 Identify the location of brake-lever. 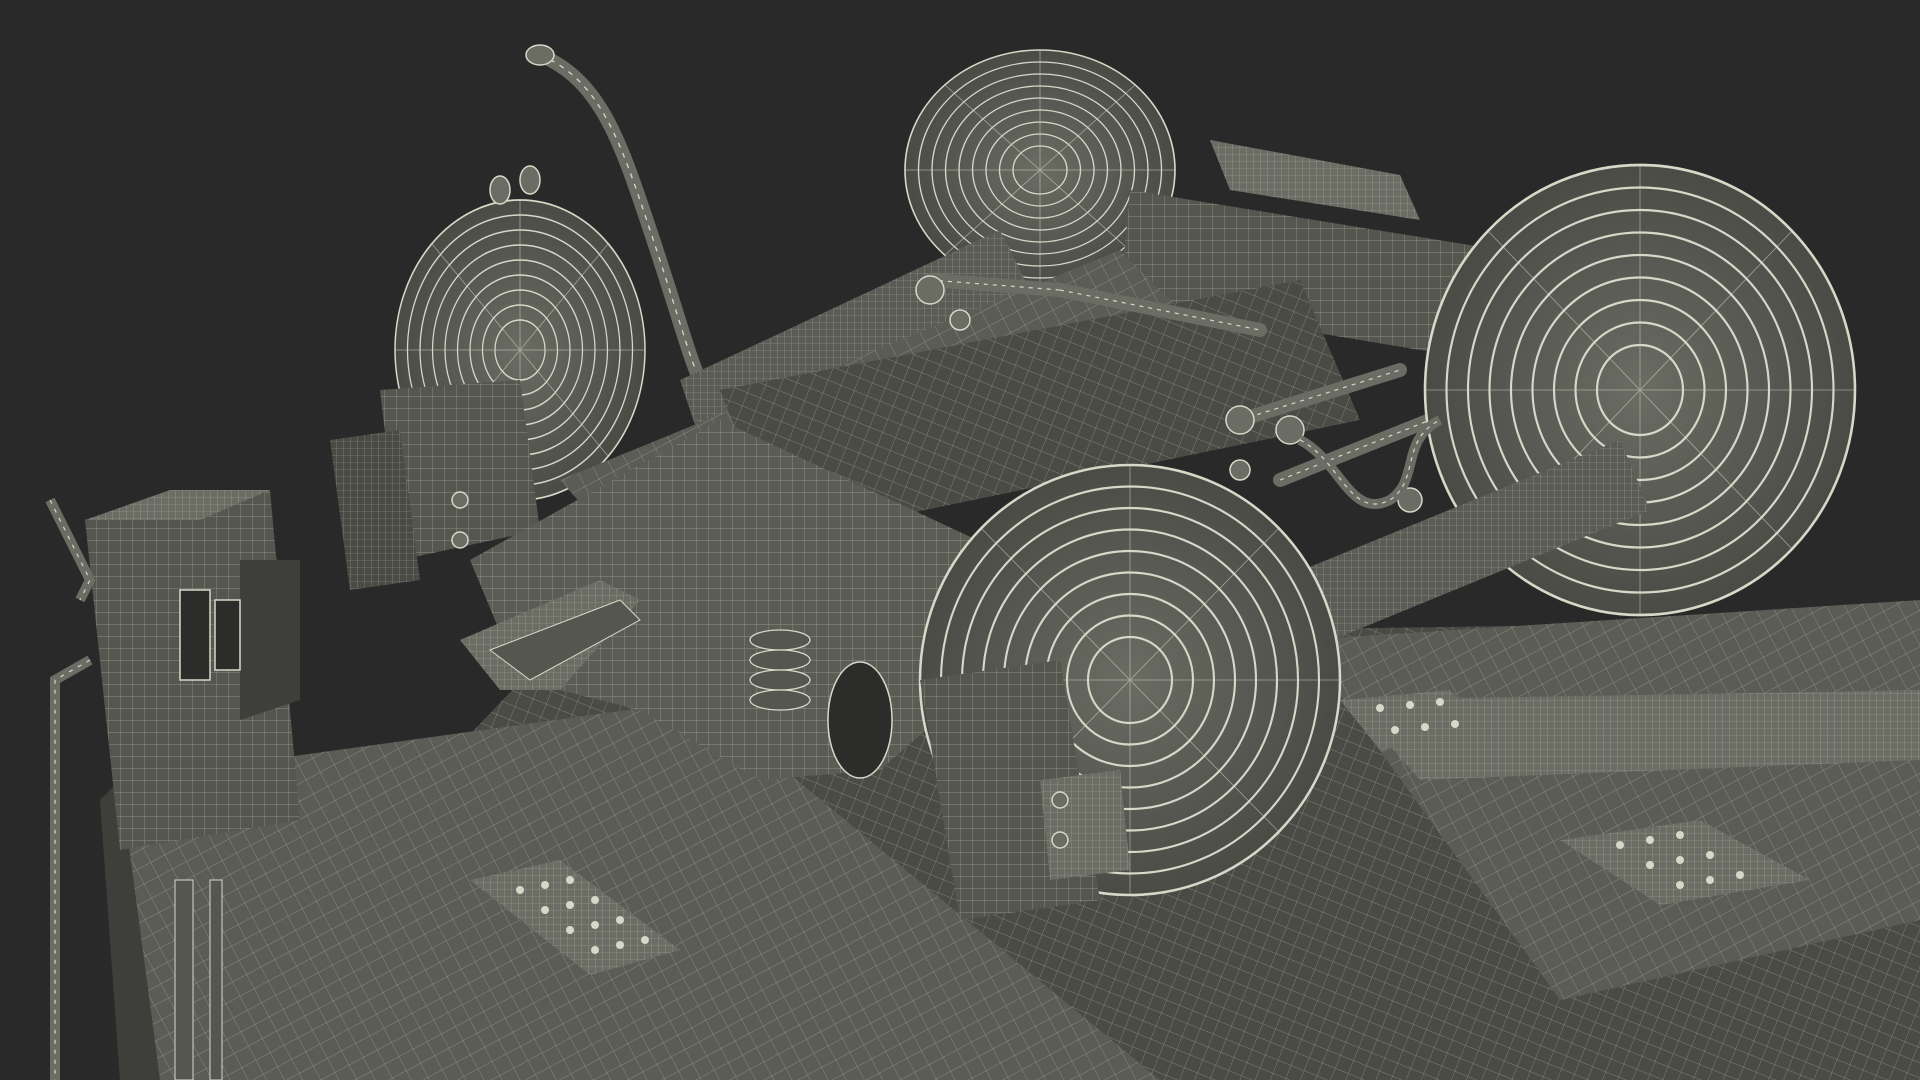
(515, 185).